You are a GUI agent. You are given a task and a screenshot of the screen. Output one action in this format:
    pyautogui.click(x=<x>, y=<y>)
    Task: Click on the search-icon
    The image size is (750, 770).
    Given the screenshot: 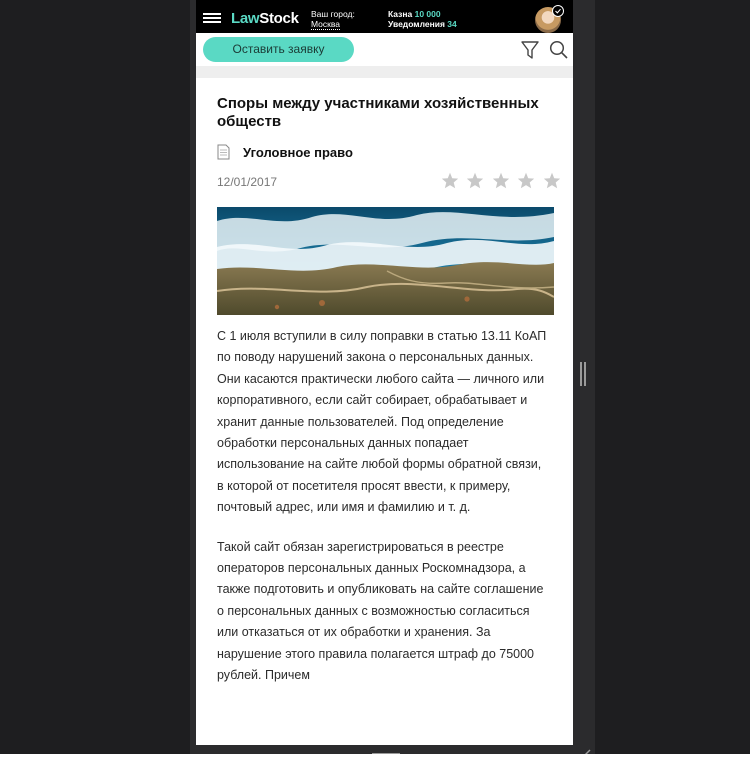 What is the action you would take?
    pyautogui.click(x=558, y=49)
    